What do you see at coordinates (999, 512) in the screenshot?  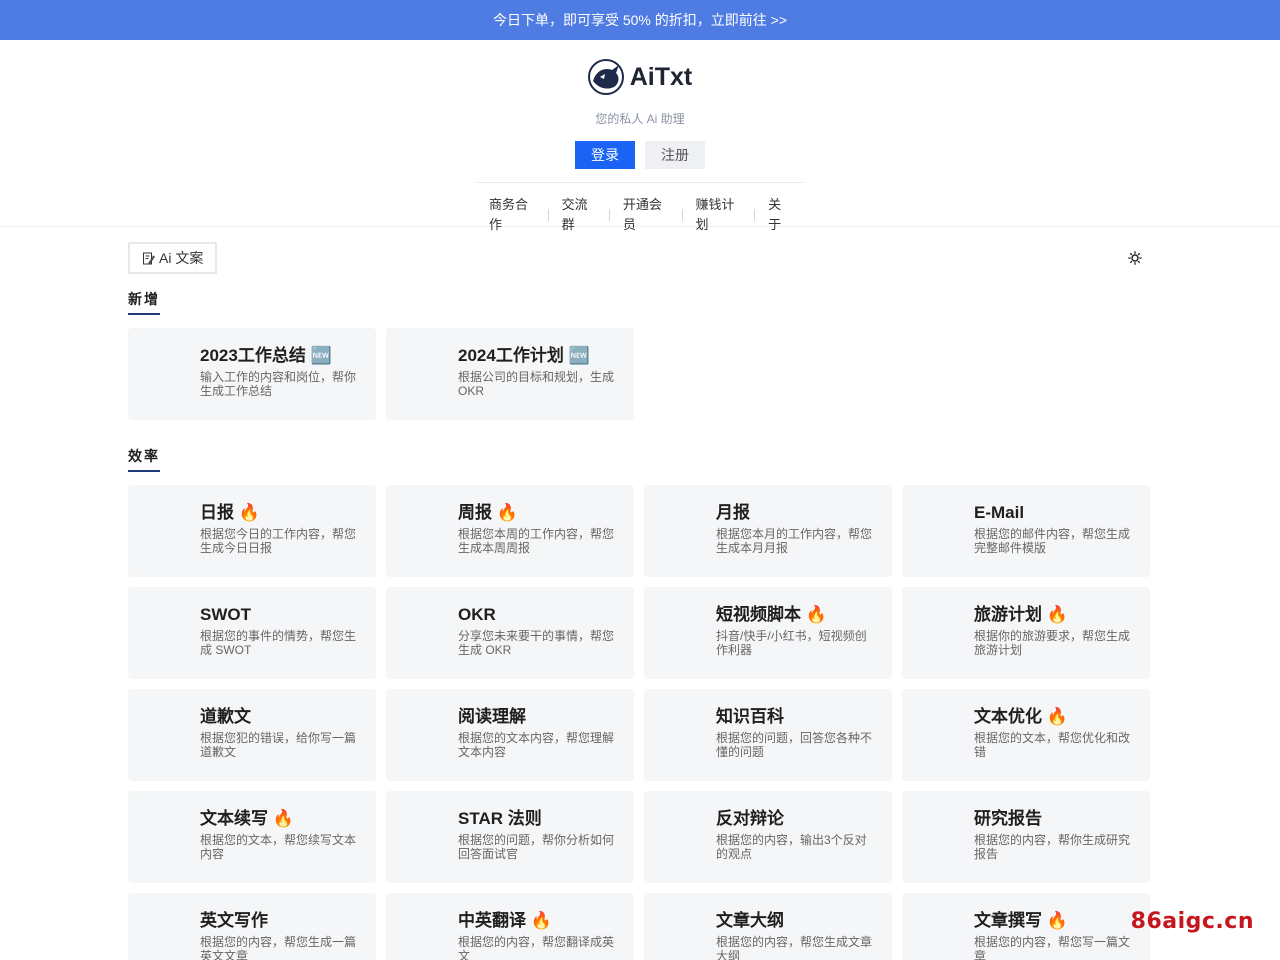 I see `card-title: E-Mail` at bounding box center [999, 512].